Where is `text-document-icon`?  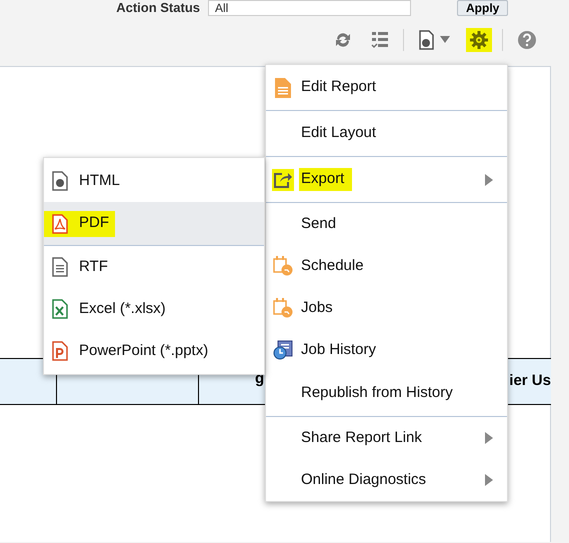
text-document-icon is located at coordinates (60, 267).